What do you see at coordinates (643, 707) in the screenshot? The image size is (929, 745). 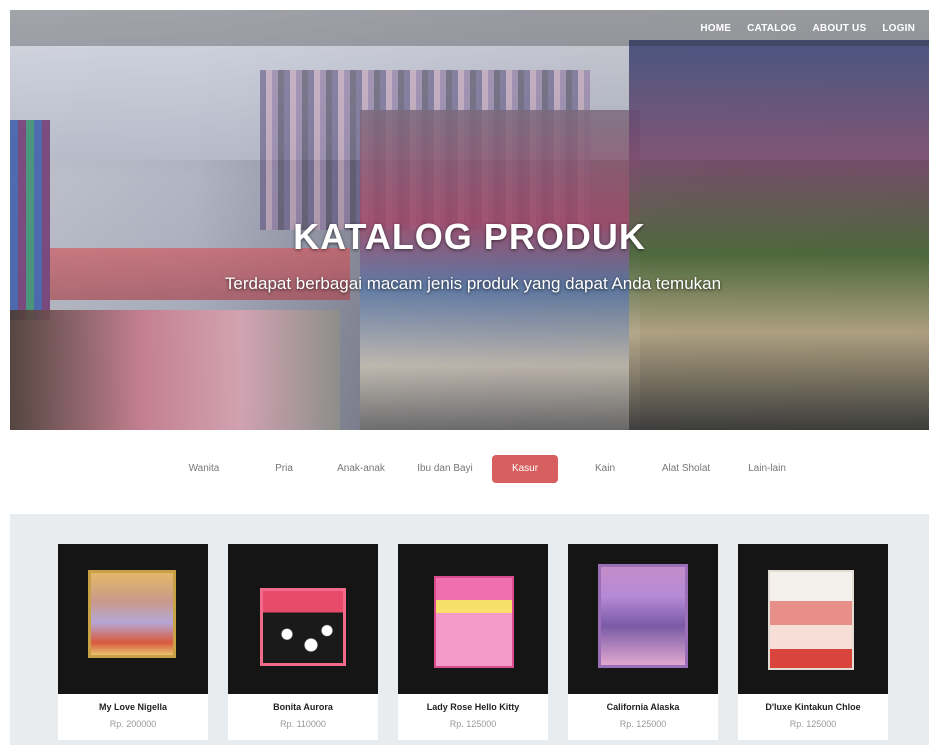 I see `product-name: California Alaska` at bounding box center [643, 707].